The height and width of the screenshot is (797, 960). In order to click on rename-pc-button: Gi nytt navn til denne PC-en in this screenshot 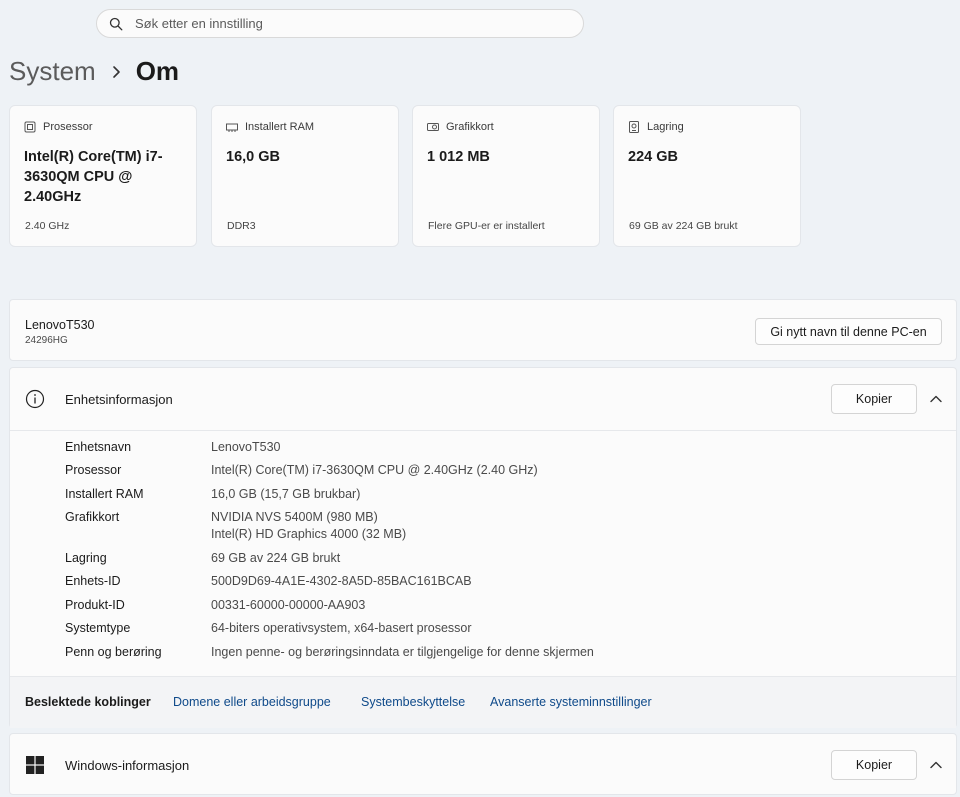, I will do `click(848, 331)`.